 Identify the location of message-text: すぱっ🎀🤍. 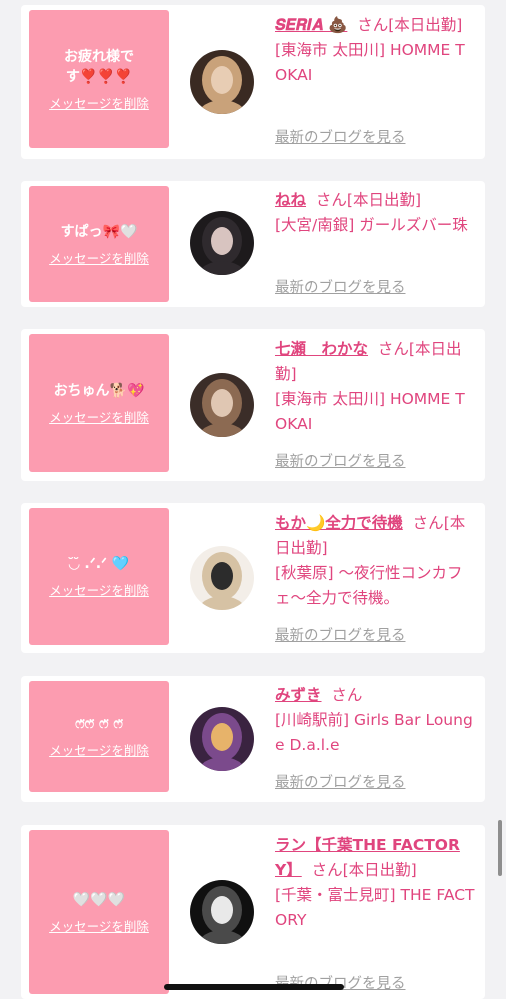
(99, 231).